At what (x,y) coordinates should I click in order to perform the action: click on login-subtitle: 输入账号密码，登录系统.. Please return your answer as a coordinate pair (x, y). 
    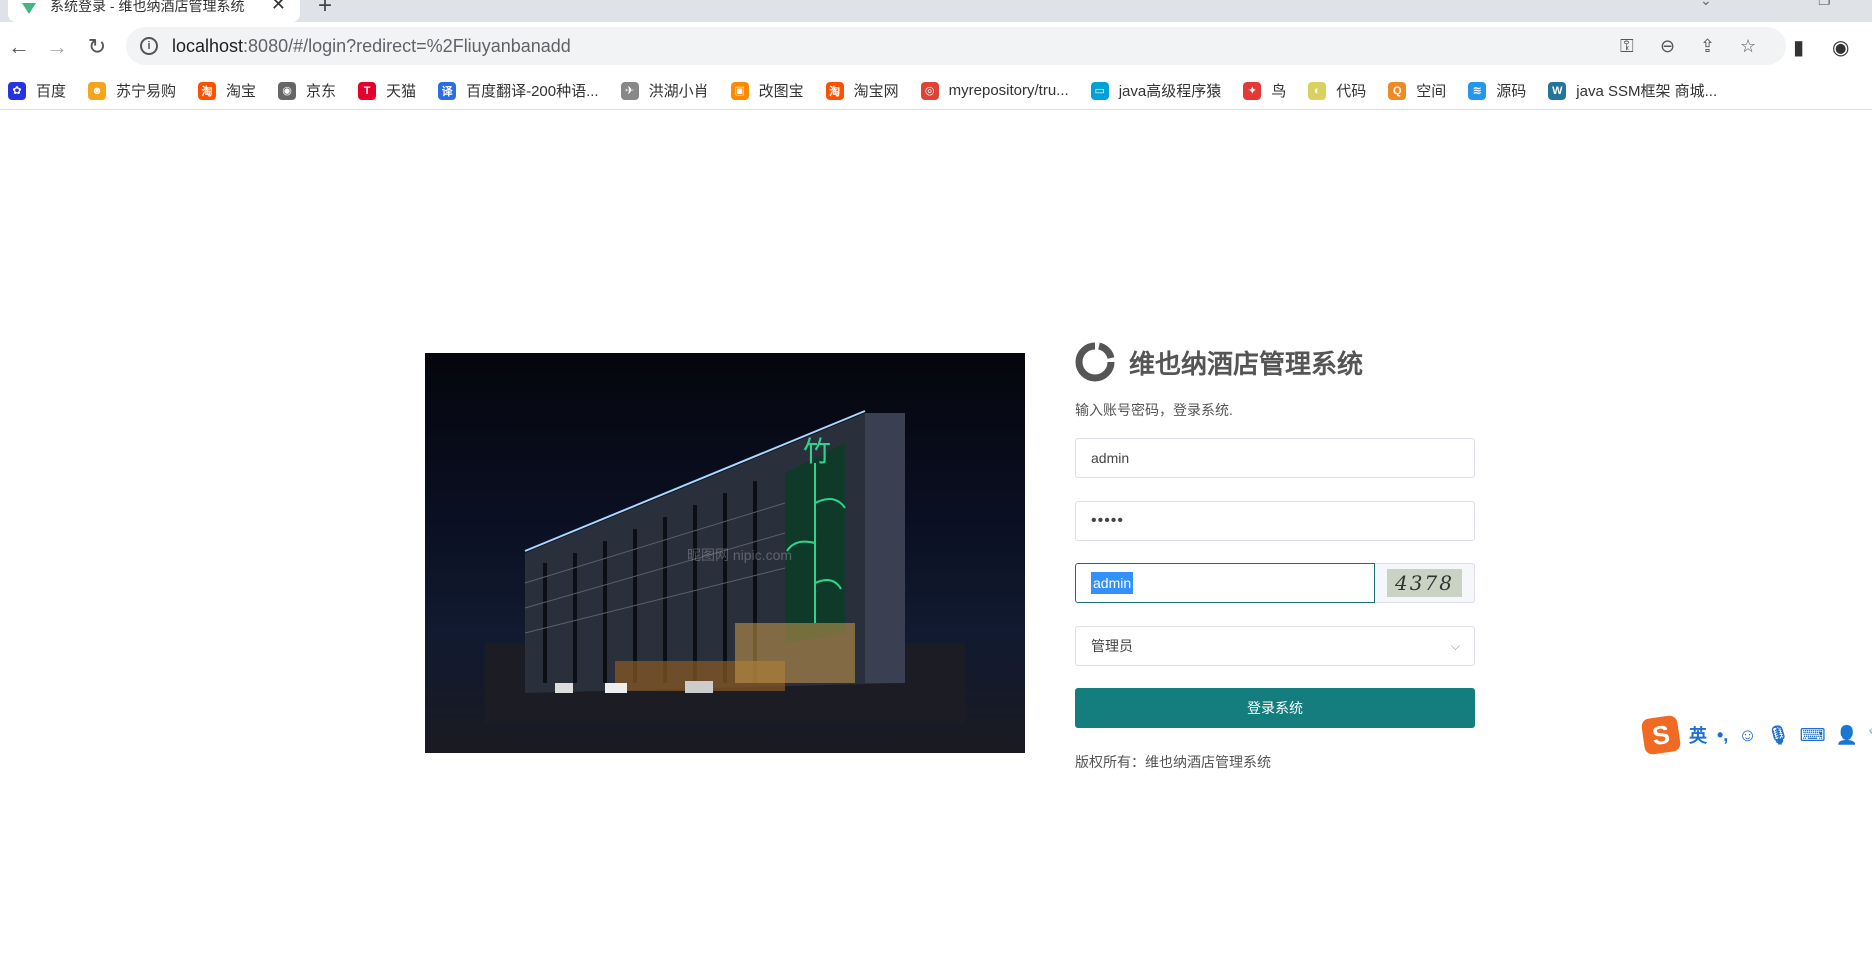
    Looking at the image, I should click on (1154, 410).